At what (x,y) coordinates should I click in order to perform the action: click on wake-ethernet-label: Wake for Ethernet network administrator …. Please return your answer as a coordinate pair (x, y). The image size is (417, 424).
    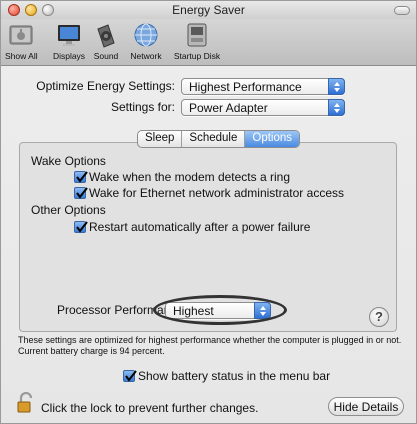
    Looking at the image, I should click on (216, 193).